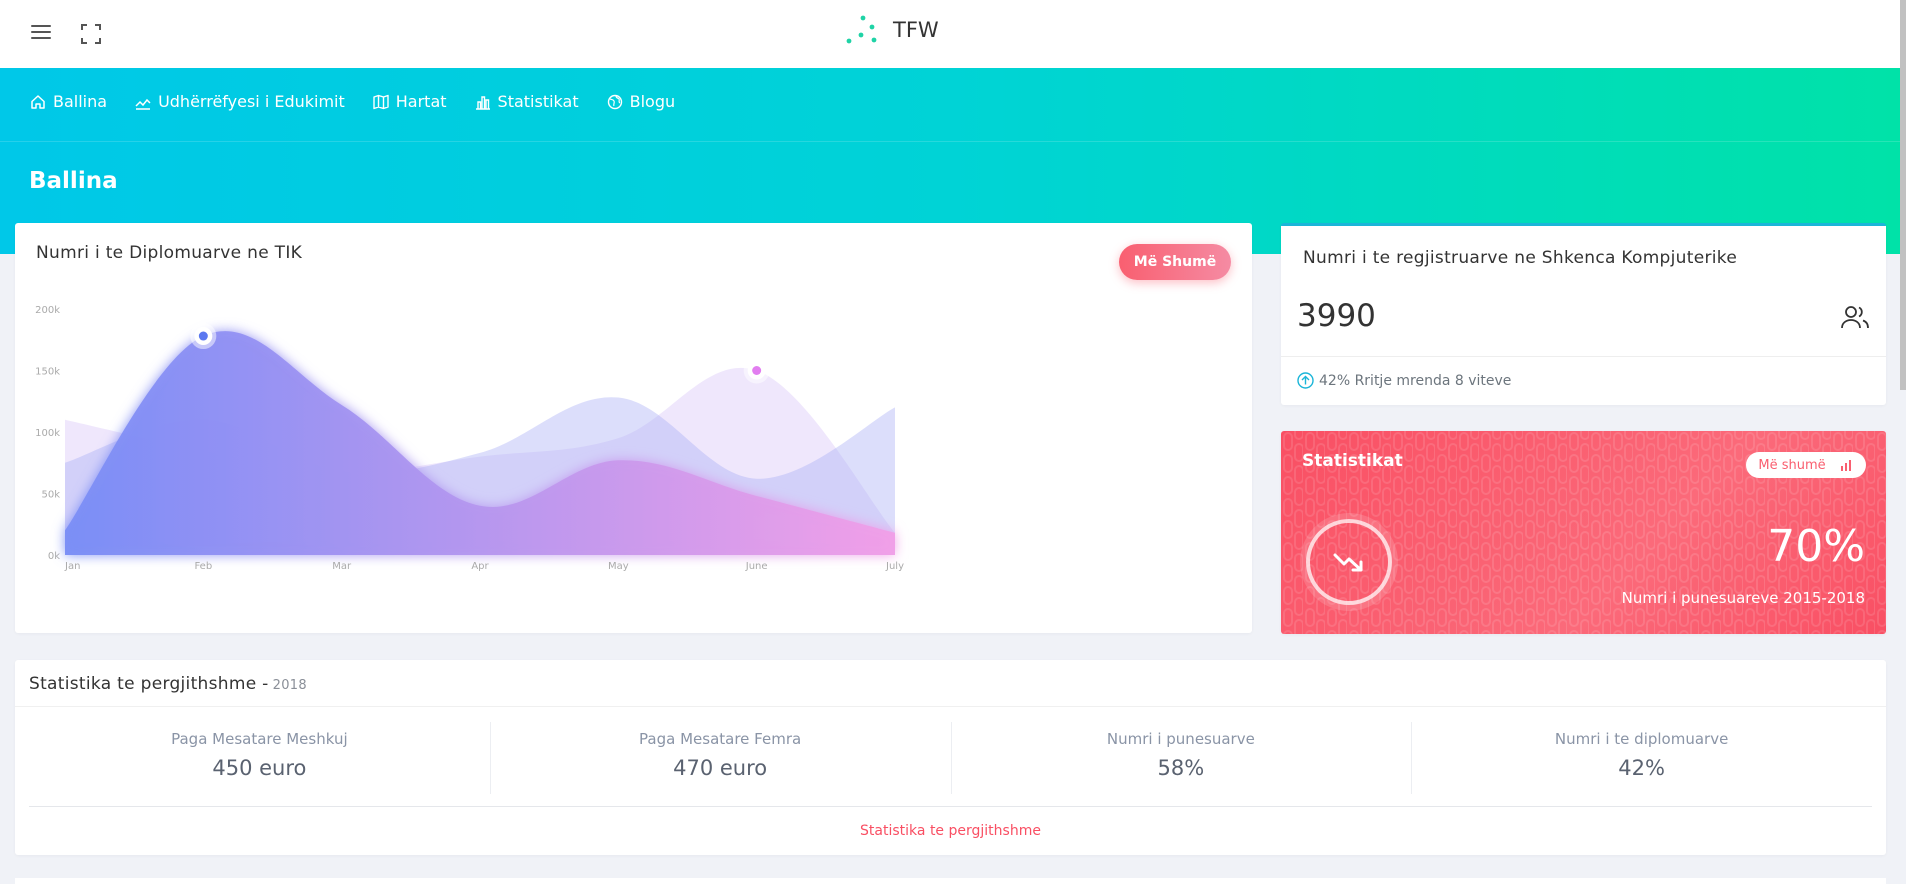 This screenshot has width=1906, height=884. I want to click on y-tick-label: 0k, so click(54, 556).